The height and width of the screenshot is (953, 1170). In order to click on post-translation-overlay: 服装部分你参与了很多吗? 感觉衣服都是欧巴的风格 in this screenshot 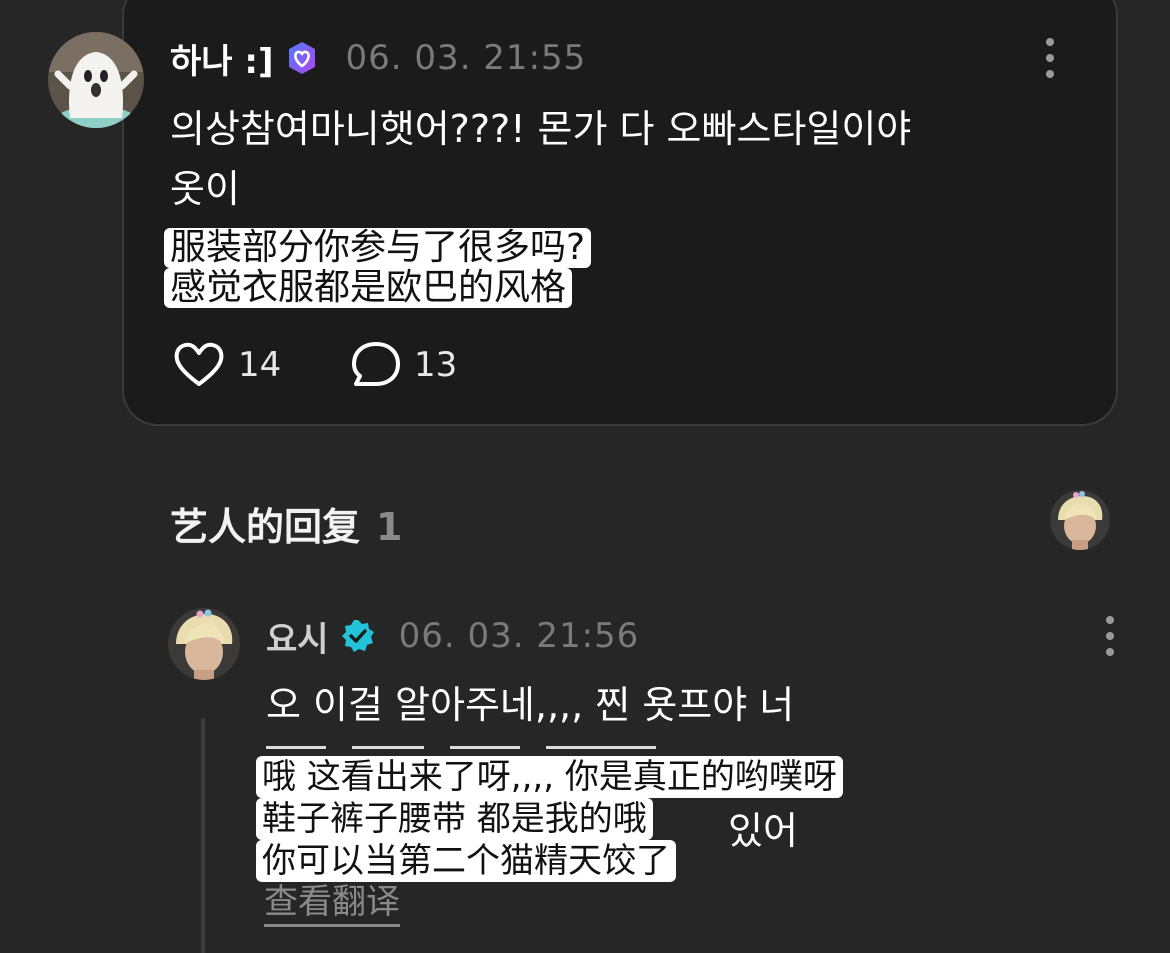, I will do `click(378, 268)`.